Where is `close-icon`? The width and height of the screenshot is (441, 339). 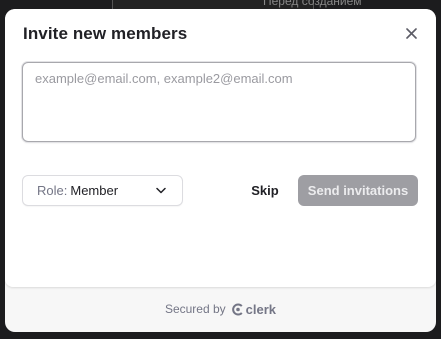
close-icon is located at coordinates (411, 33).